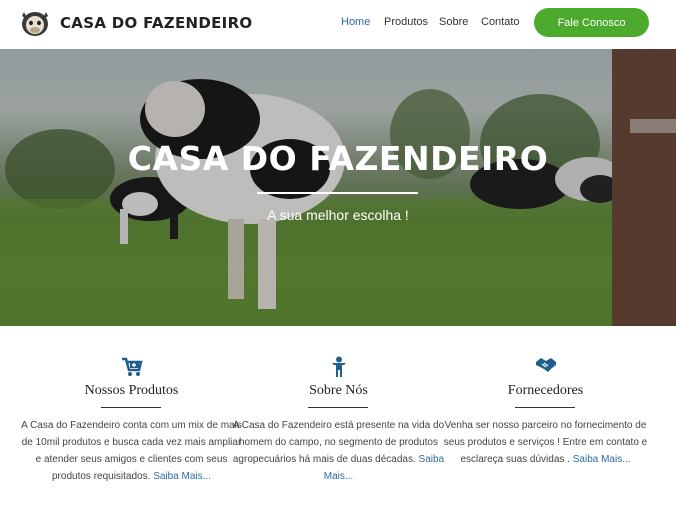 This screenshot has width=676, height=507. I want to click on nav-home: Home, so click(355, 22).